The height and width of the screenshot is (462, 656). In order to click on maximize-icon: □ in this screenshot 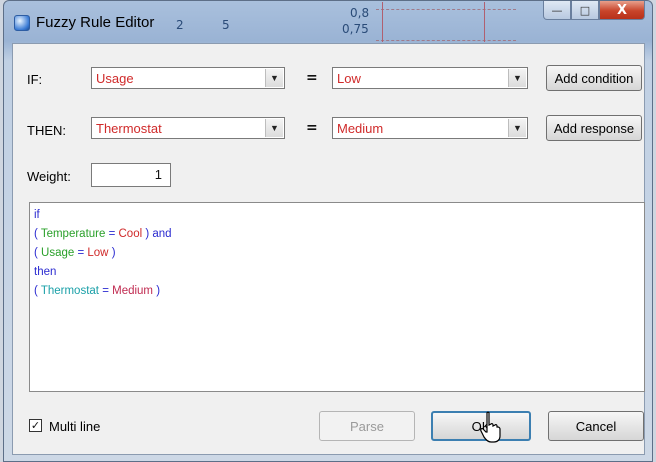, I will do `click(585, 10)`.